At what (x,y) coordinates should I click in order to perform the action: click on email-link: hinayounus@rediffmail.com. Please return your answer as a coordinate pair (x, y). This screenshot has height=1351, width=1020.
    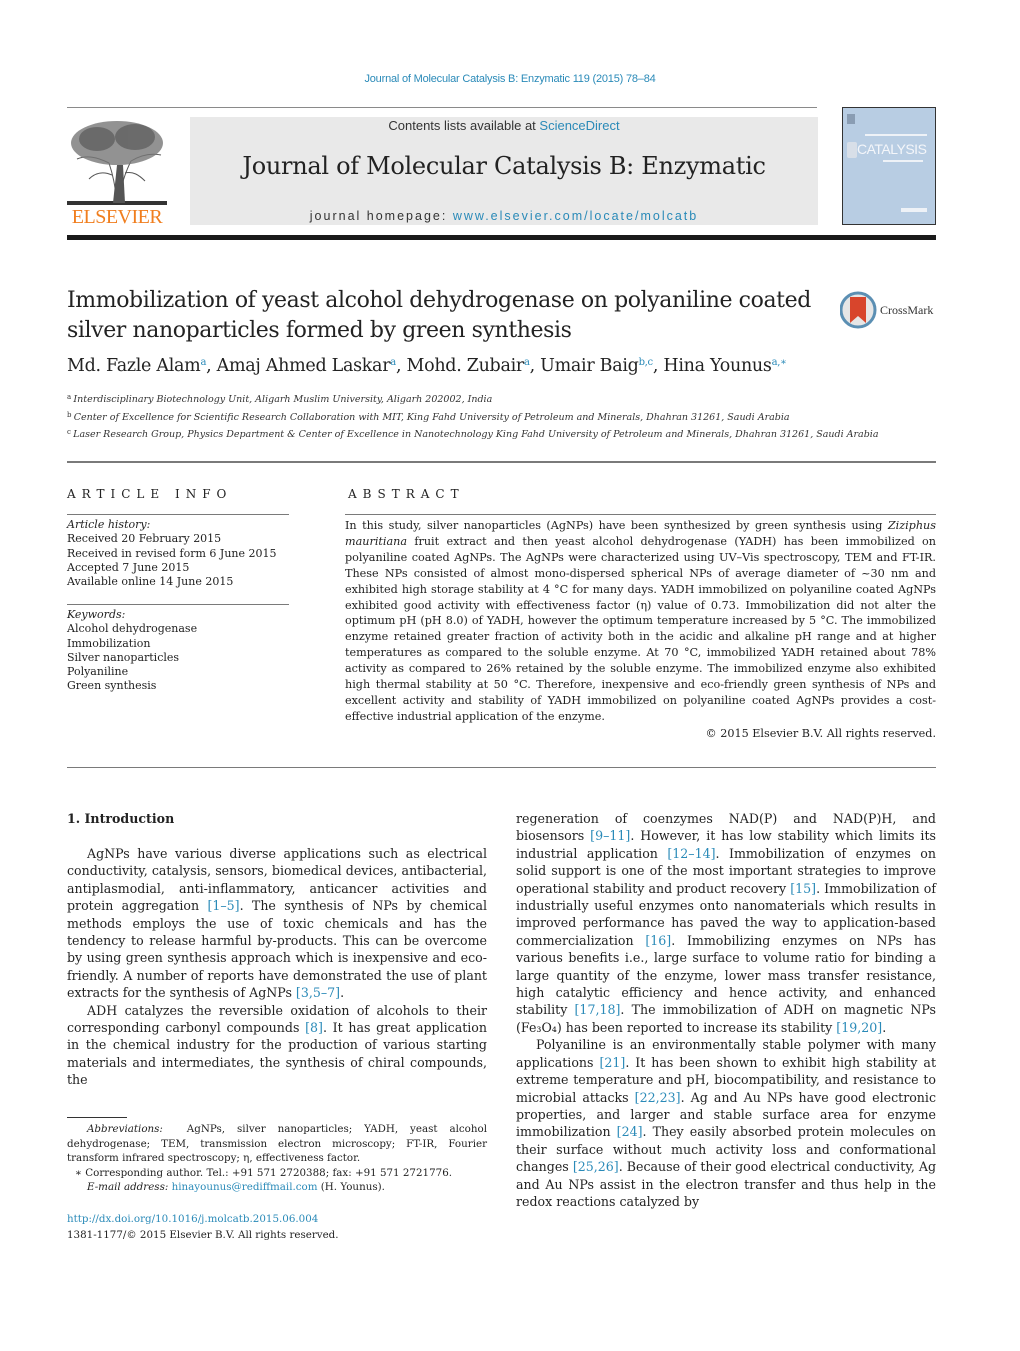
    Looking at the image, I should click on (245, 1187).